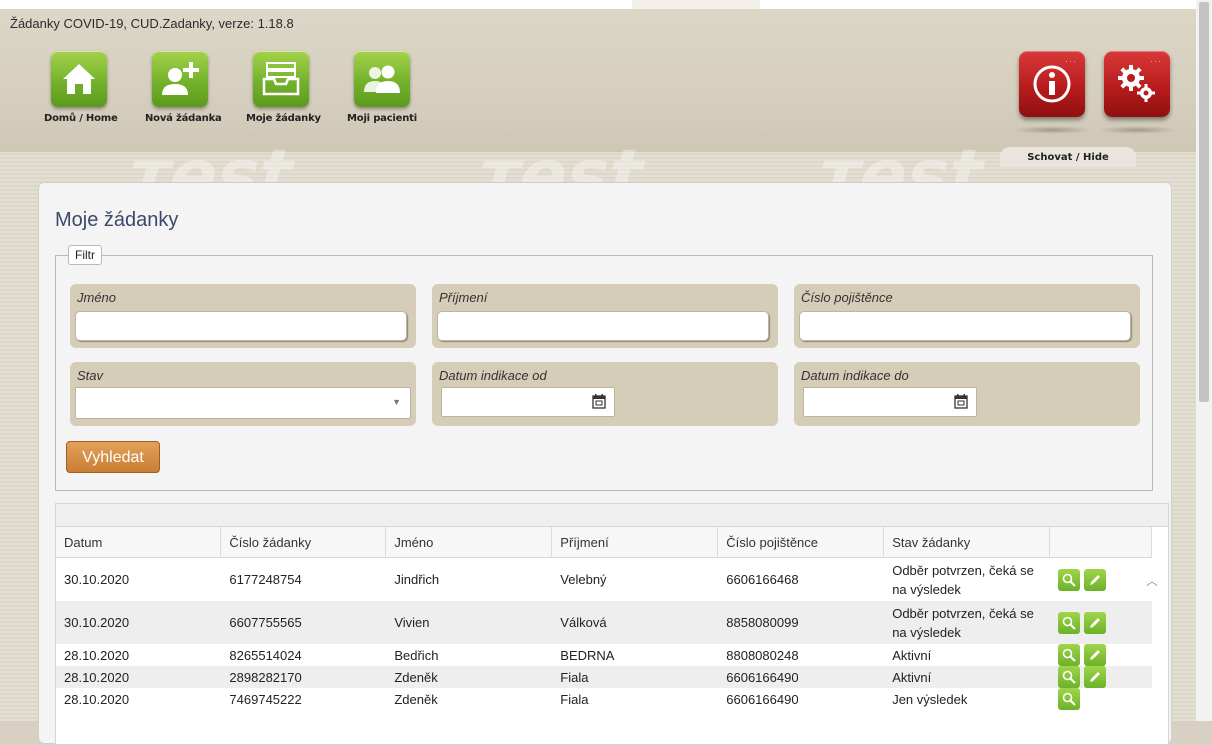 Image resolution: width=1212 pixels, height=745 pixels. What do you see at coordinates (855, 375) in the screenshot?
I see `date-to-label: Datum indikace do` at bounding box center [855, 375].